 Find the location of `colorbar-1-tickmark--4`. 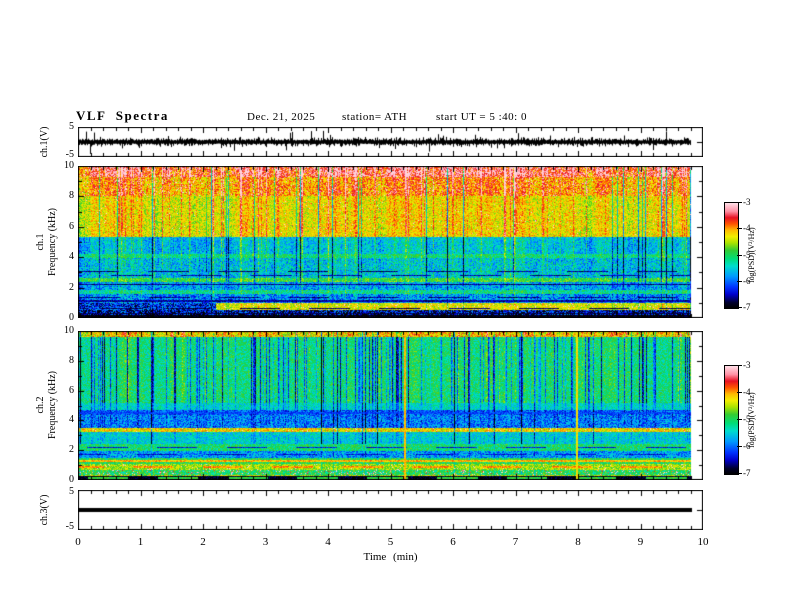

colorbar-1-tickmark--4 is located at coordinates (739, 229).